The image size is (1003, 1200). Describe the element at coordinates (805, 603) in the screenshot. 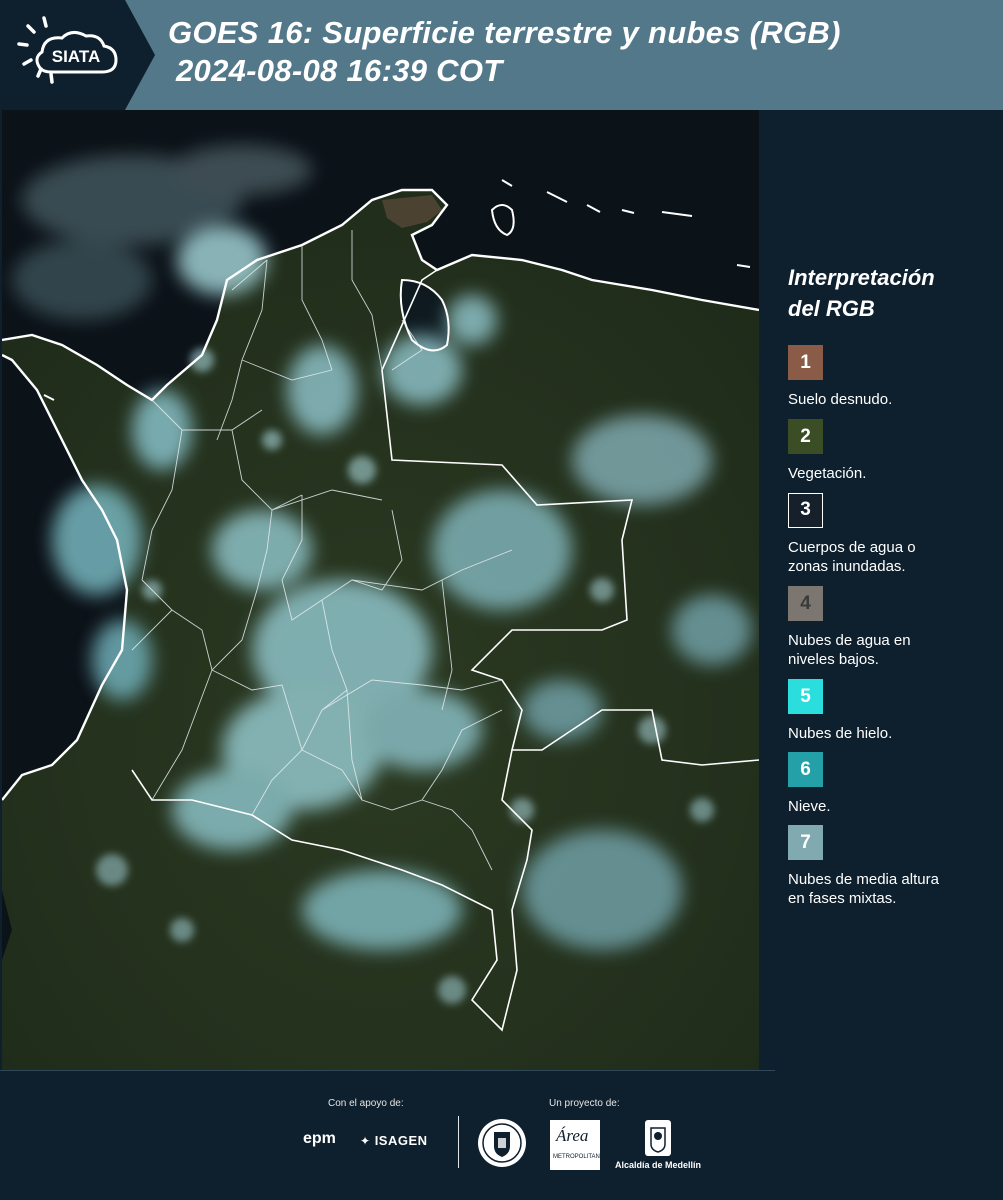

I see `legend-swatch: 4` at that location.